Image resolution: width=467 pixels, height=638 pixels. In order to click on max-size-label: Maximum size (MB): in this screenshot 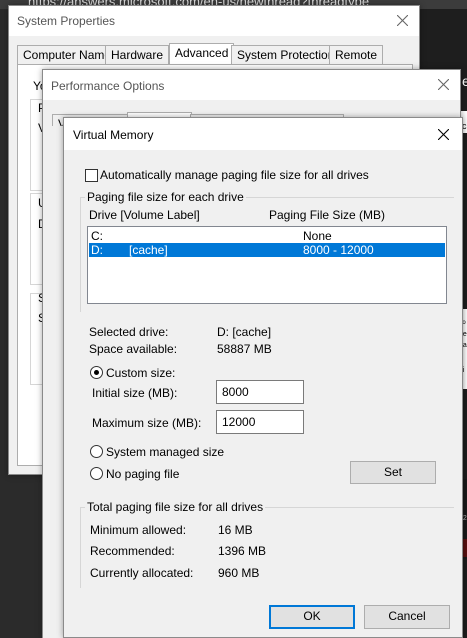, I will do `click(147, 423)`.